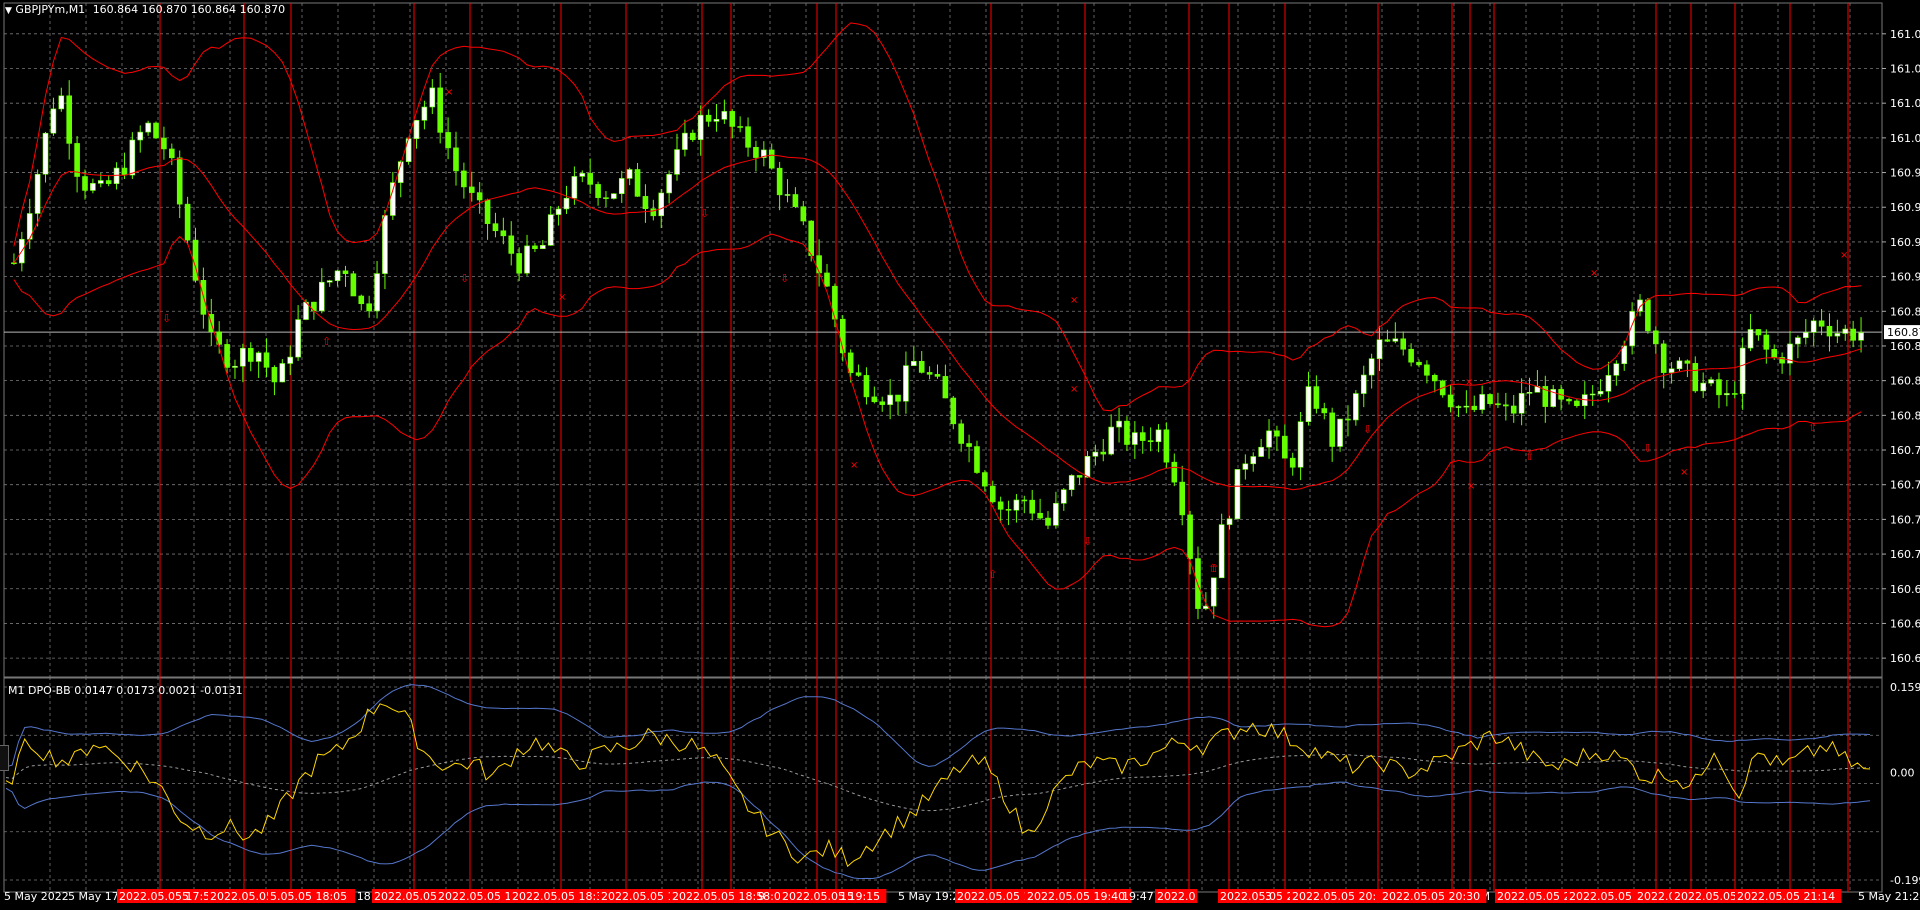  I want to click on price-axis-label: 160.785, so click(1905, 450).